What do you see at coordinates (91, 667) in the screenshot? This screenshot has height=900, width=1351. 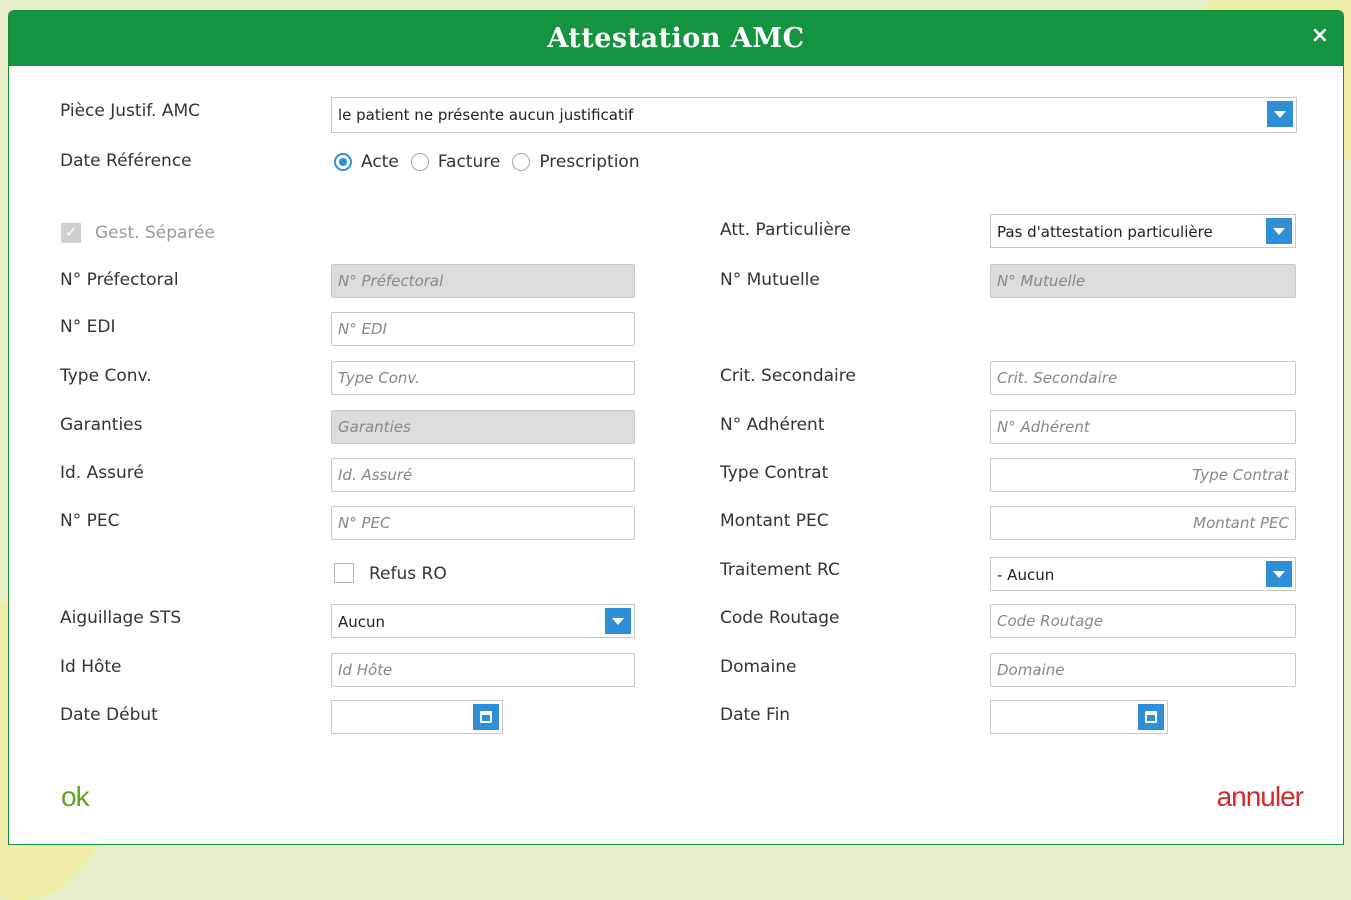 I see `id-hote-label: Id Hôte` at bounding box center [91, 667].